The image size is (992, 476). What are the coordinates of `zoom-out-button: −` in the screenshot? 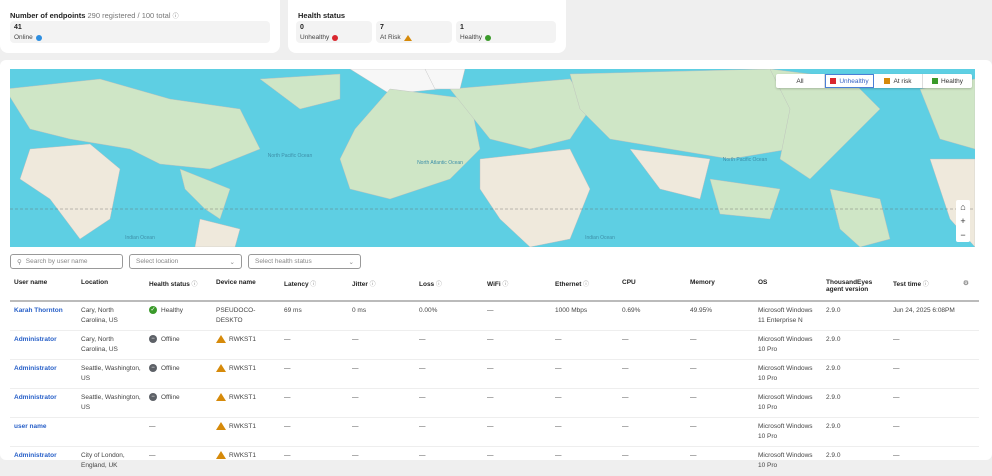 It's located at (962, 235).